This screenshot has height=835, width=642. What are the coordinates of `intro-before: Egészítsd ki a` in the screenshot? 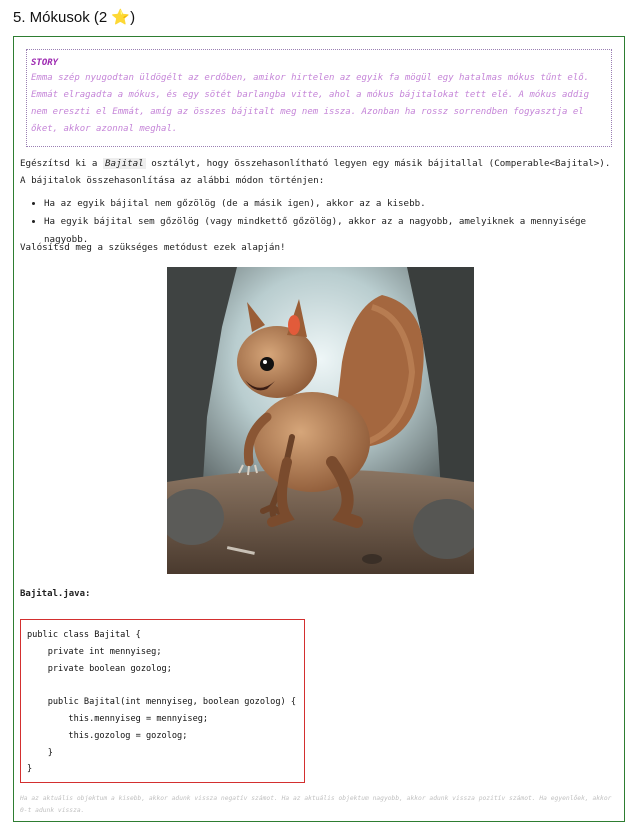 It's located at (61, 163).